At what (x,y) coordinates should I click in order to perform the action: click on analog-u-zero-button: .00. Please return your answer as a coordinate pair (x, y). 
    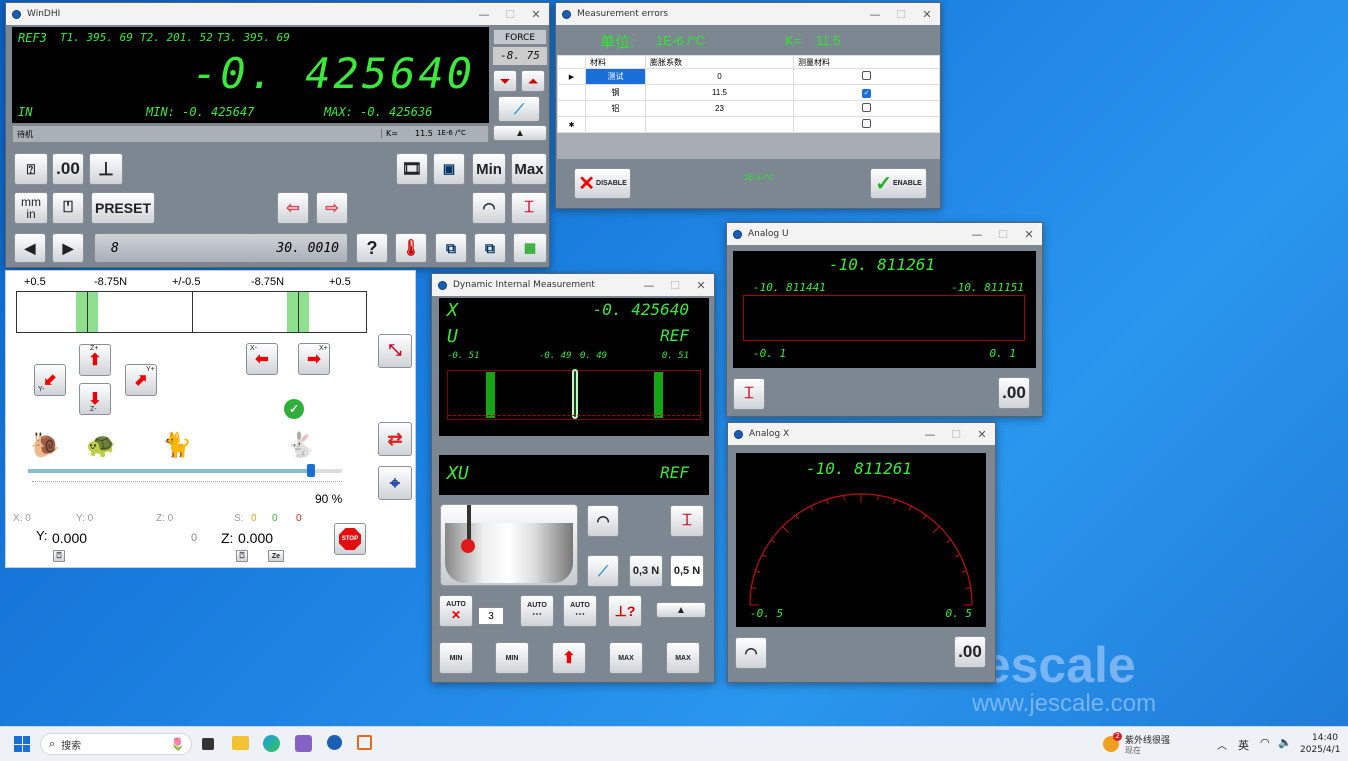
    Looking at the image, I should click on (1014, 393).